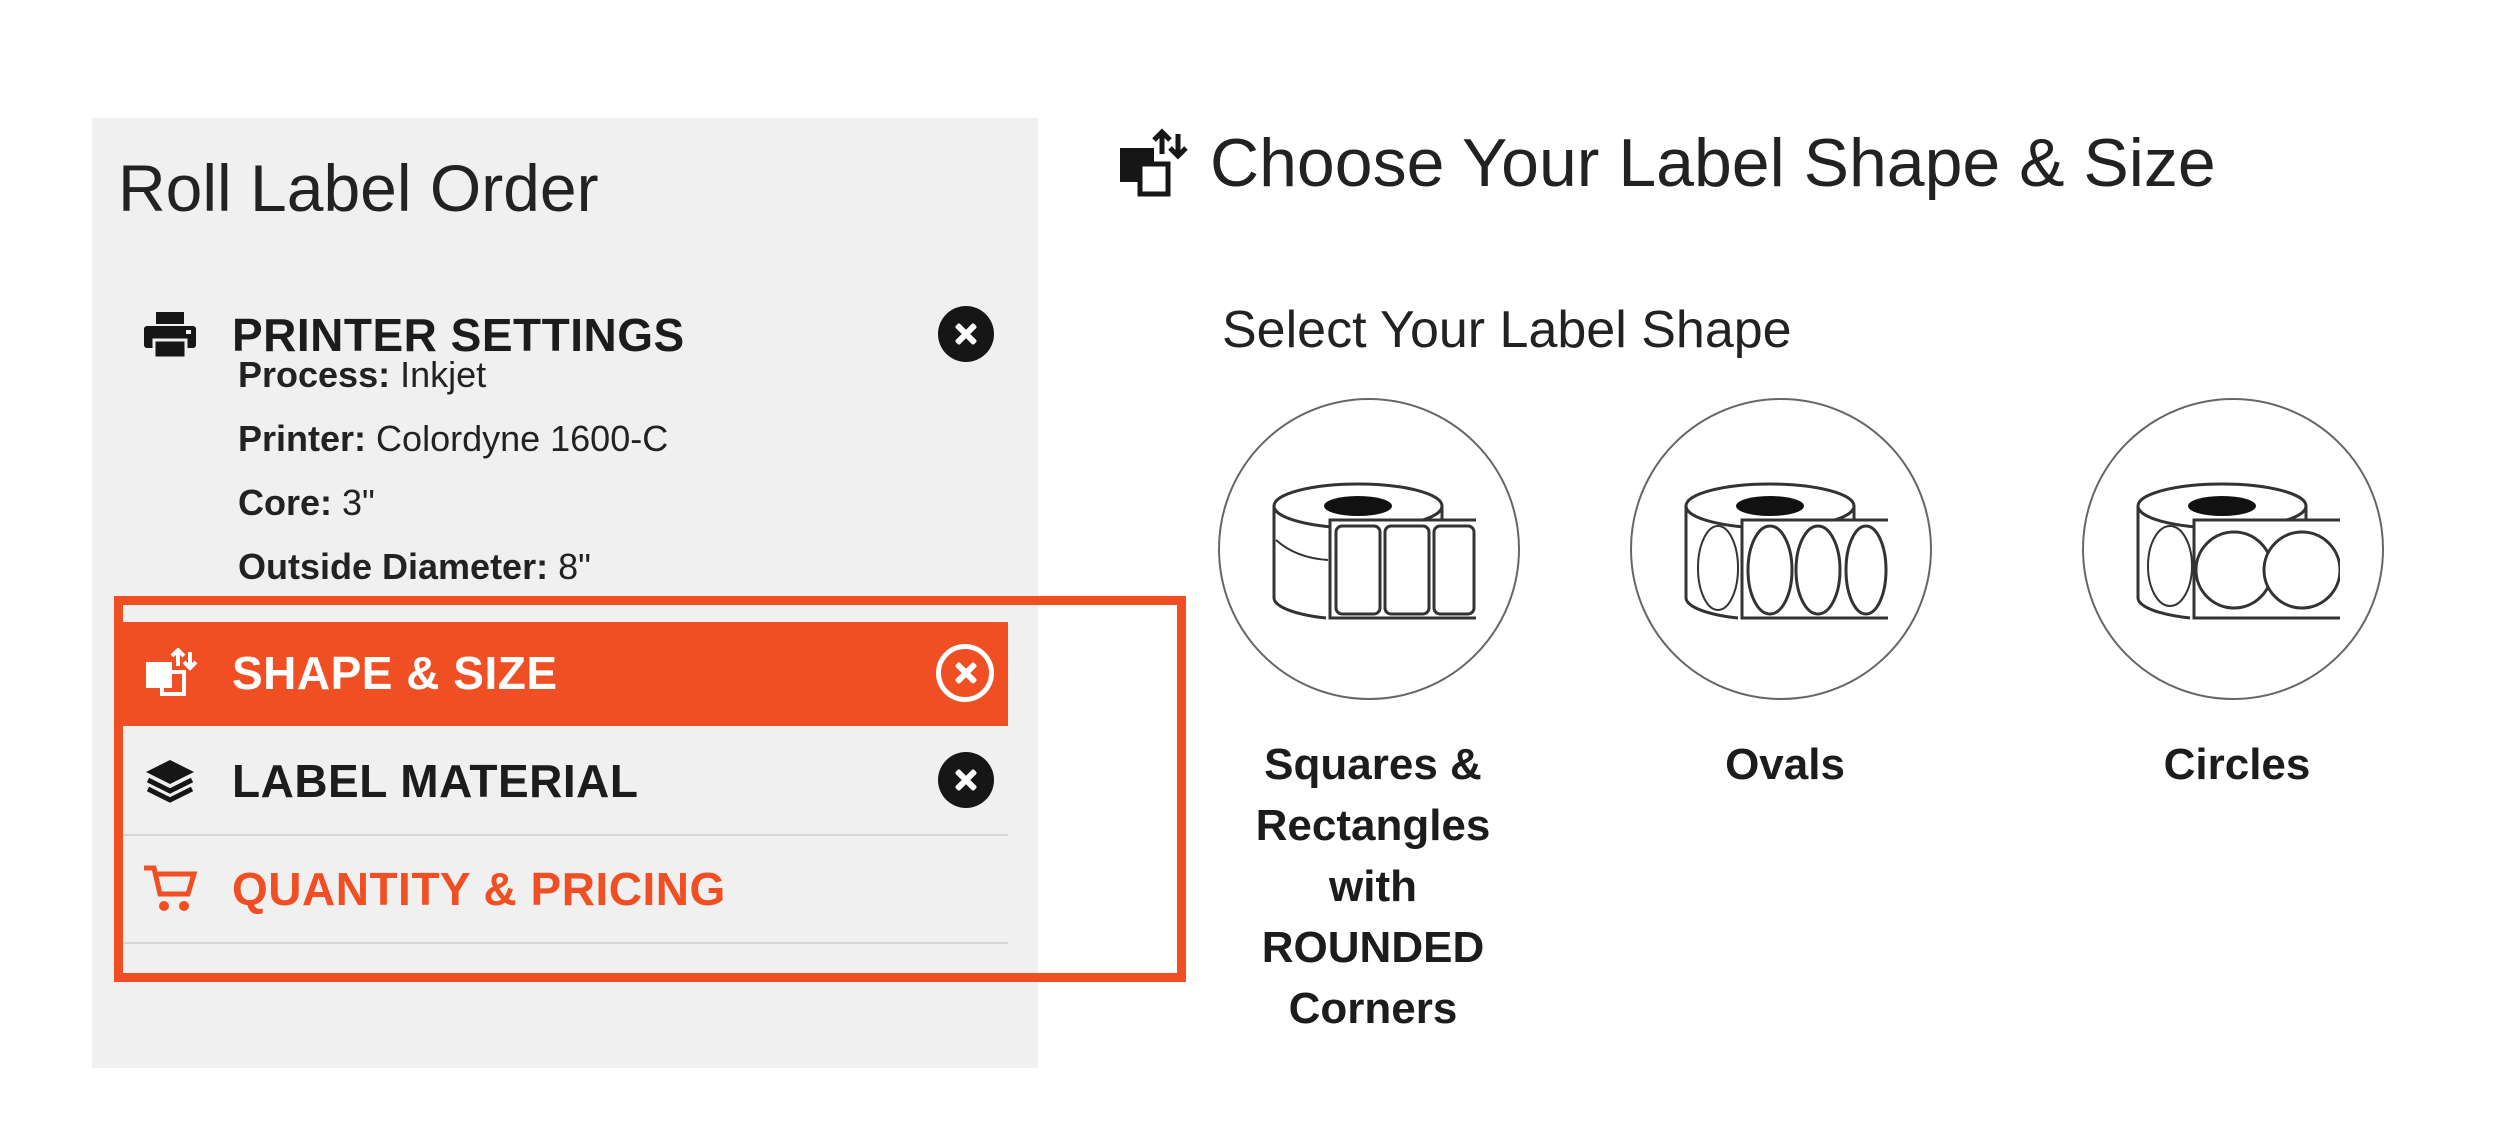 The height and width of the screenshot is (1144, 2514). I want to click on oval-roll-icon, so click(1786, 551).